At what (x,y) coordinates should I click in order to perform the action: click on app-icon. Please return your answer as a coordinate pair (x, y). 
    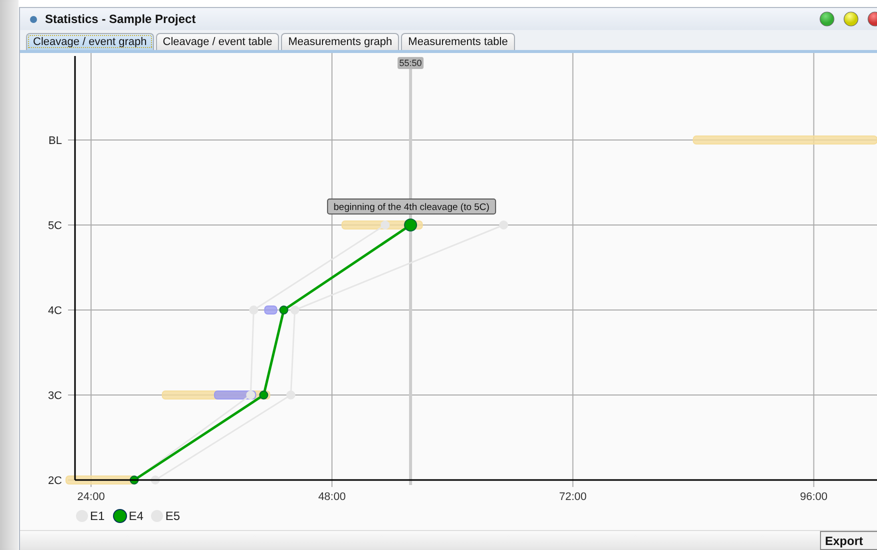
    Looking at the image, I should click on (33, 19).